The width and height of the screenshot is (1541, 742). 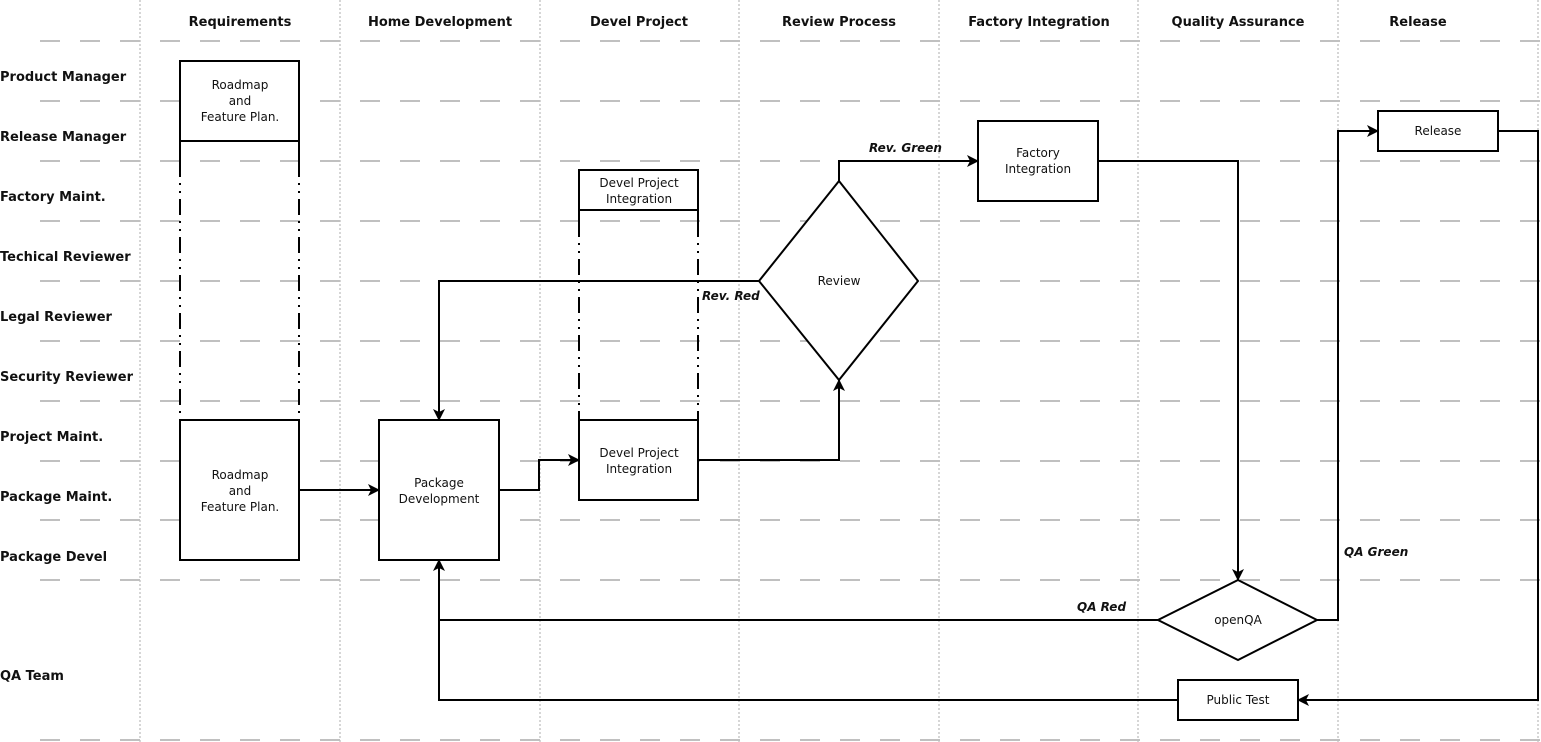 What do you see at coordinates (1376, 552) in the screenshot?
I see `edge-label-qa-green: QA Green` at bounding box center [1376, 552].